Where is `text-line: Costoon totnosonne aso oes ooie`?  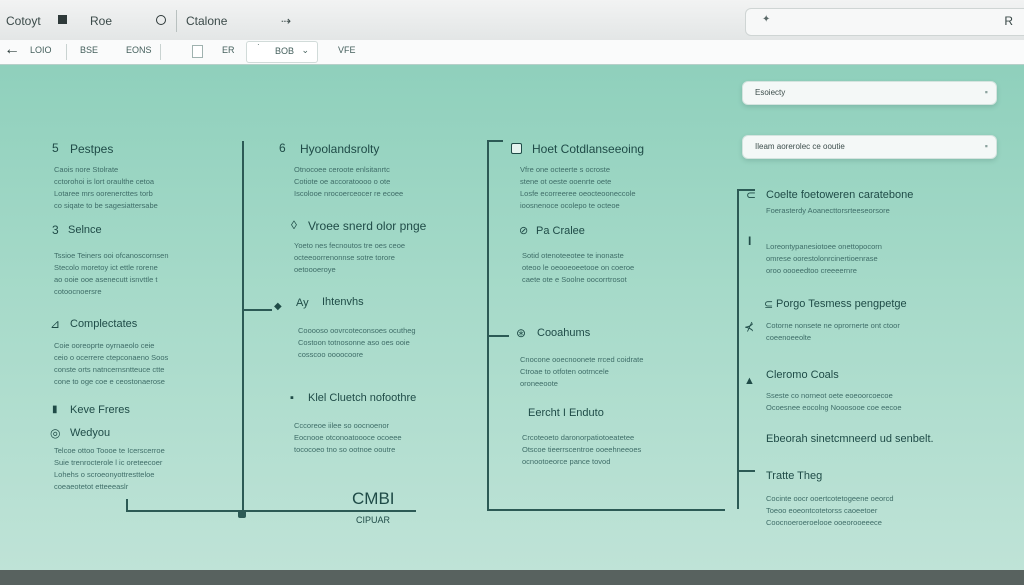
text-line: Costoon totnosonne aso oes ooie is located at coordinates (354, 342).